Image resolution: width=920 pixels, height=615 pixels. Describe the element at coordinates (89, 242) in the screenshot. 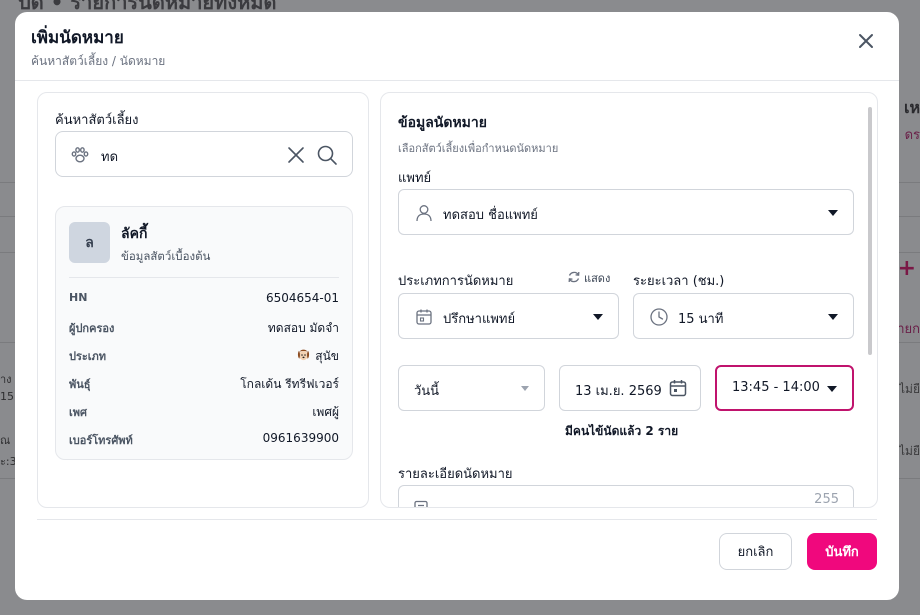

I see `pet-avatar: ล` at that location.